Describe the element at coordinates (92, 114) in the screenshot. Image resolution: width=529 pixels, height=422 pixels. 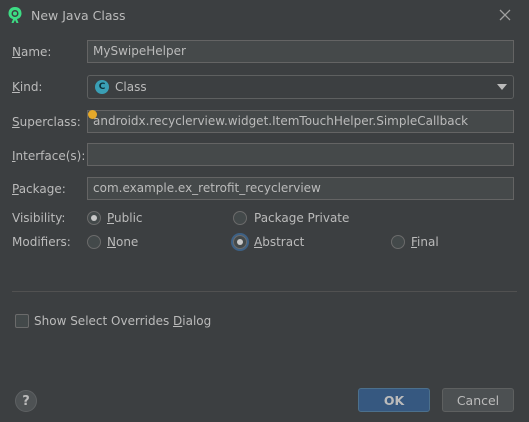
I see `warning-icon` at that location.